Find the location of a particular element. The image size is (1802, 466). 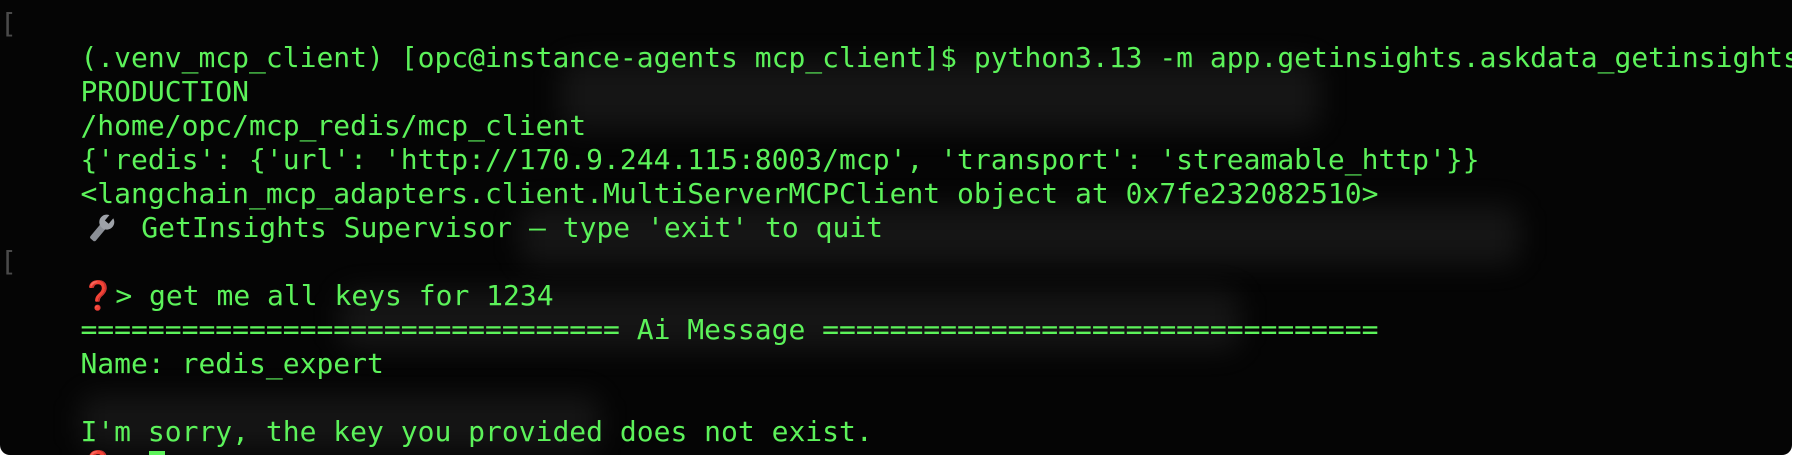

question-mark-icon: ❓ is located at coordinates (97, 452).